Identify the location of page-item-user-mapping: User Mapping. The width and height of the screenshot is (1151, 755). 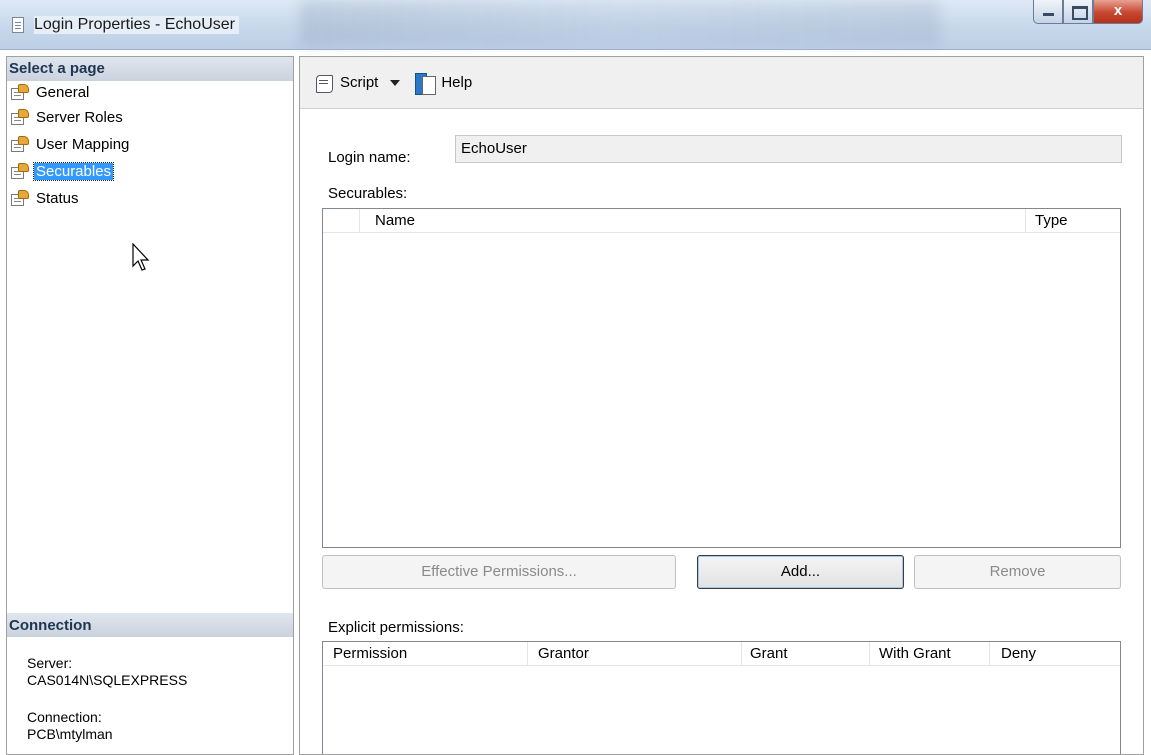
(152, 144).